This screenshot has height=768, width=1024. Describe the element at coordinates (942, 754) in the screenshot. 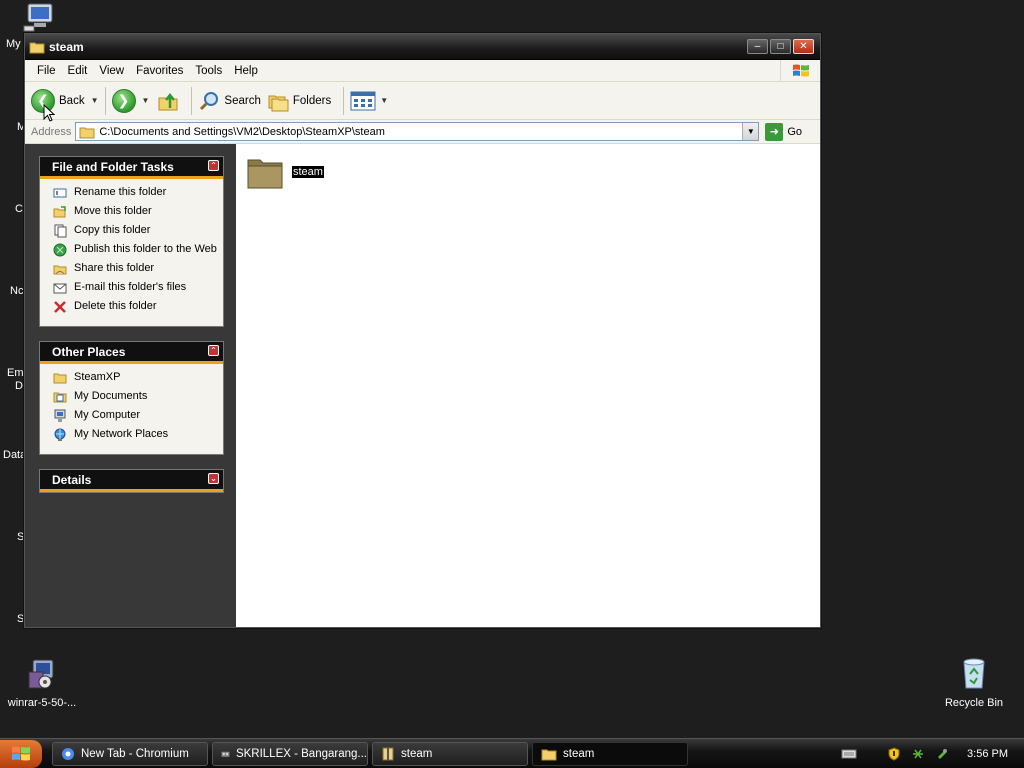

I see `safely-remove-icon` at that location.